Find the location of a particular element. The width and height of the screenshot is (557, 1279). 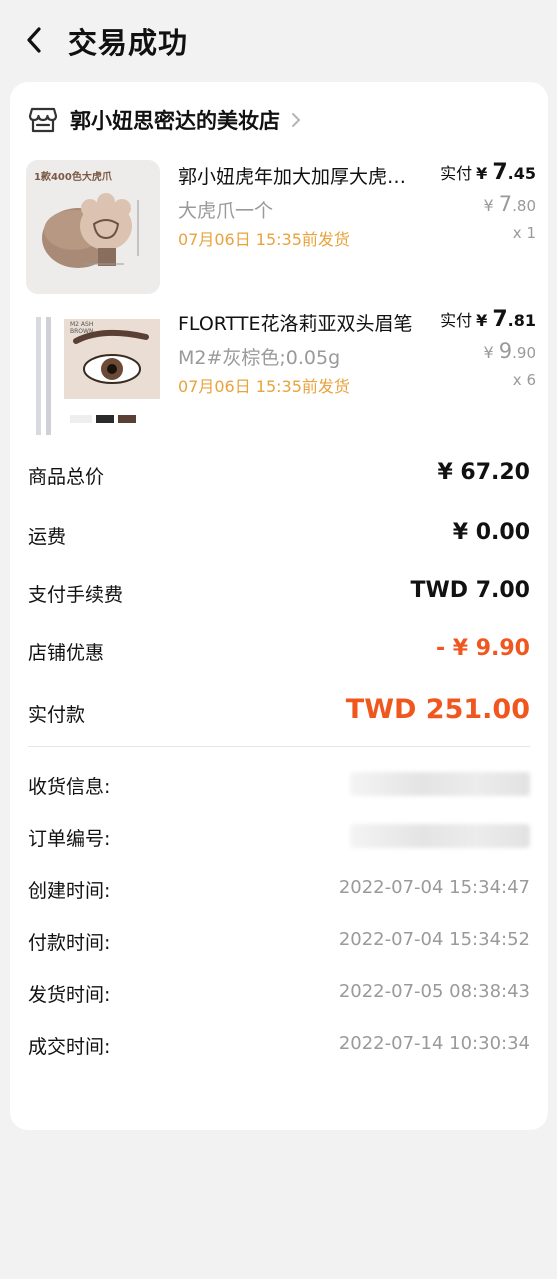

actual-price: 实付 ¥ 7.45 is located at coordinates (488, 172).